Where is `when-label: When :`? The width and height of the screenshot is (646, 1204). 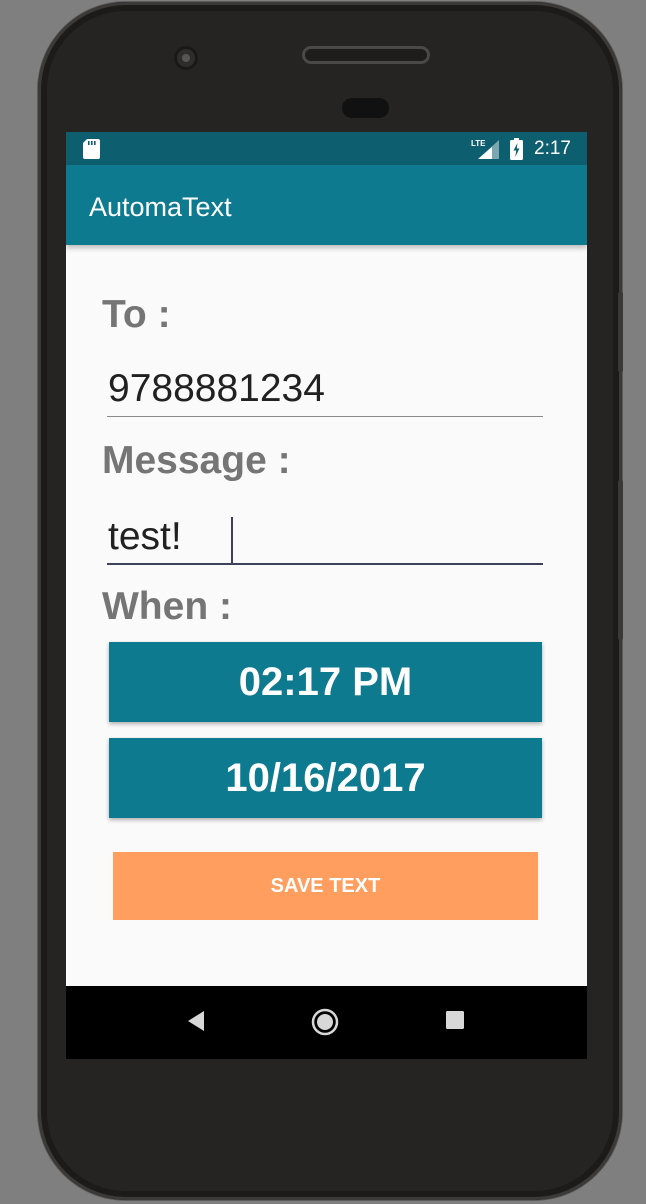 when-label: When : is located at coordinates (167, 606).